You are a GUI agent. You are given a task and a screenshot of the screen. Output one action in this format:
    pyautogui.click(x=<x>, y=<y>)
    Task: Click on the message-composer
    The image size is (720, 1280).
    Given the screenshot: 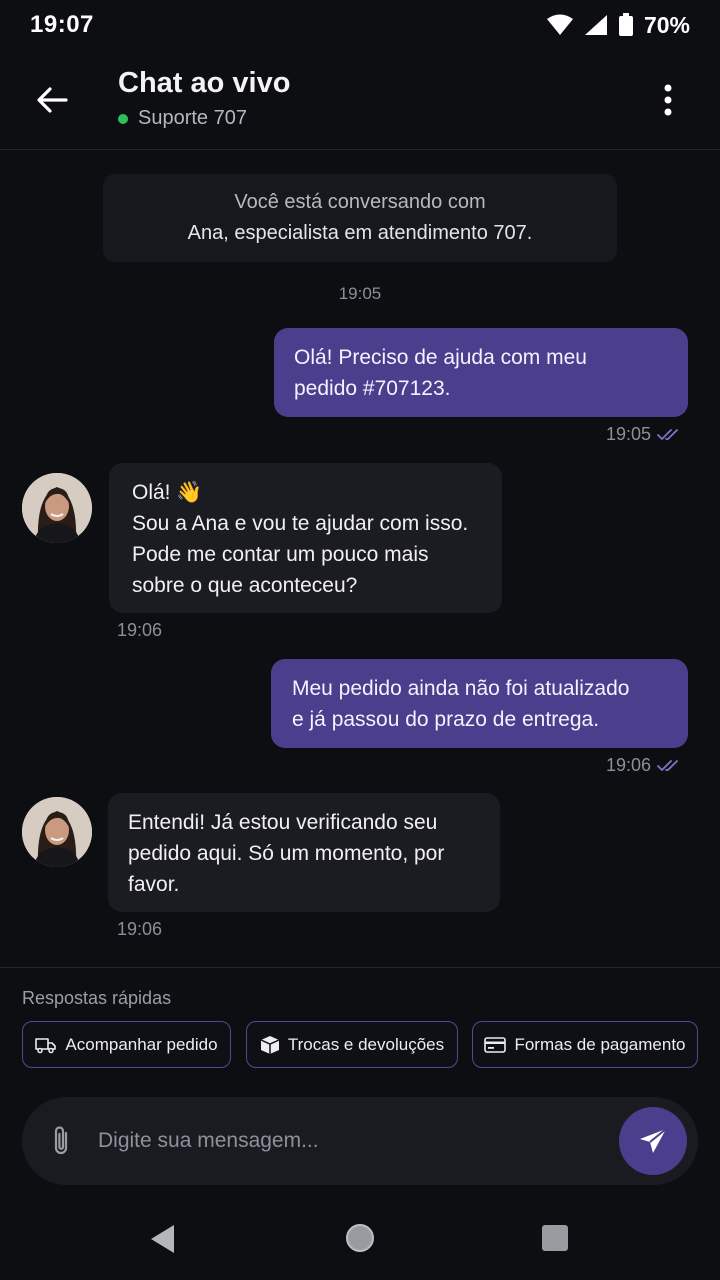 What is the action you would take?
    pyautogui.click(x=360, y=1141)
    